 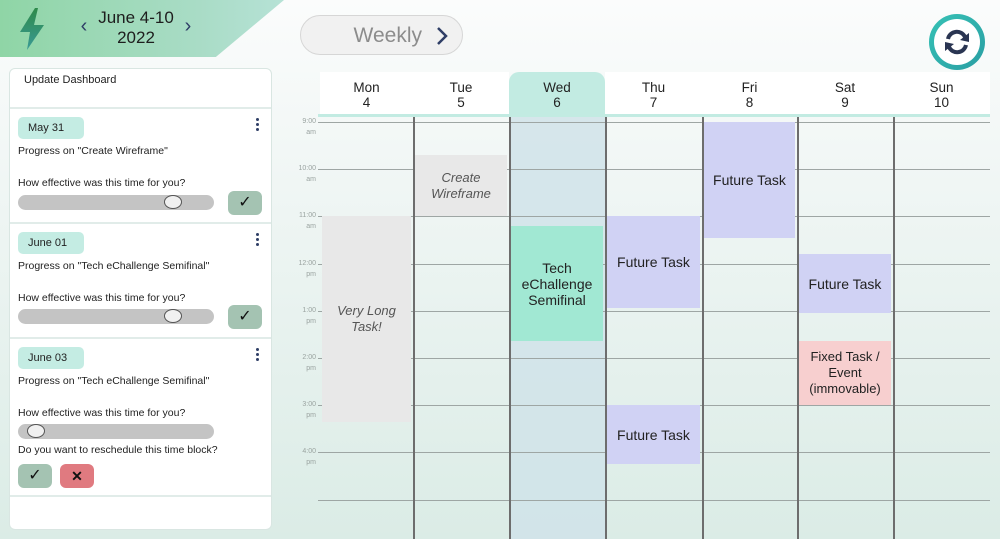 I want to click on calendar-event-fixed: Fixed Task / Event (immovable), so click(x=845, y=373).